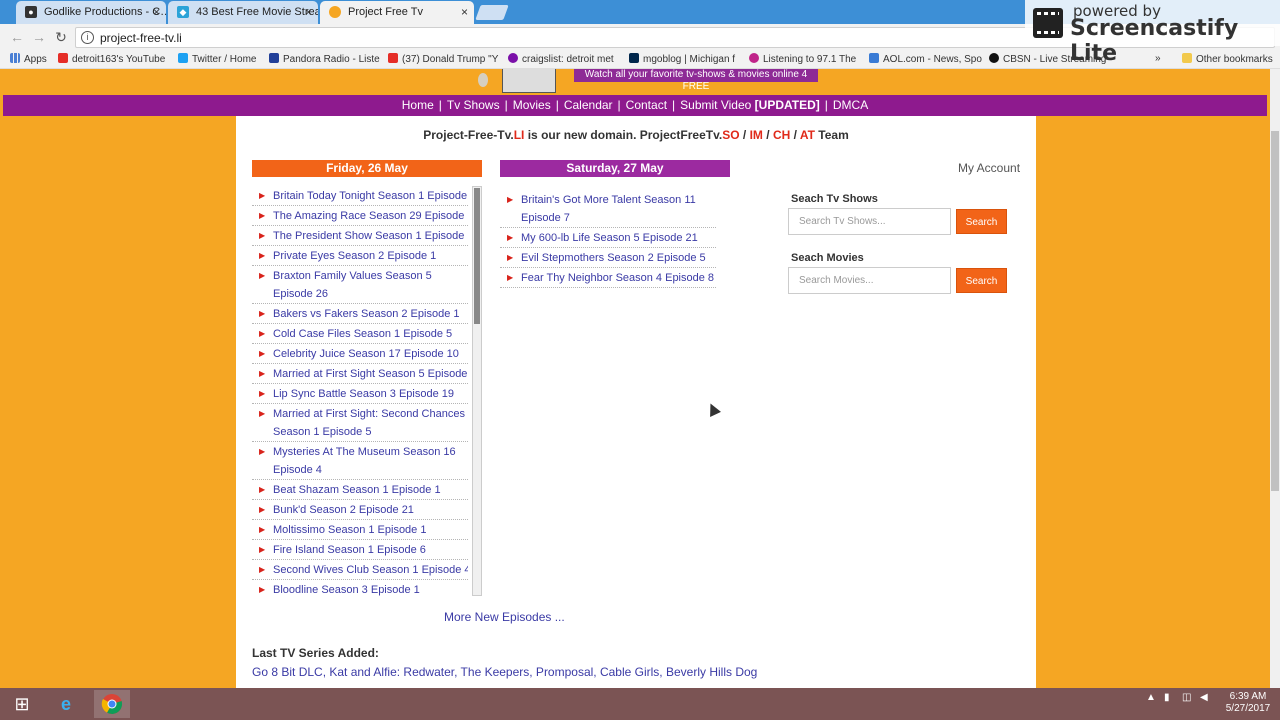  What do you see at coordinates (367, 168) in the screenshot?
I see `friday-header: Friday, 26 May` at bounding box center [367, 168].